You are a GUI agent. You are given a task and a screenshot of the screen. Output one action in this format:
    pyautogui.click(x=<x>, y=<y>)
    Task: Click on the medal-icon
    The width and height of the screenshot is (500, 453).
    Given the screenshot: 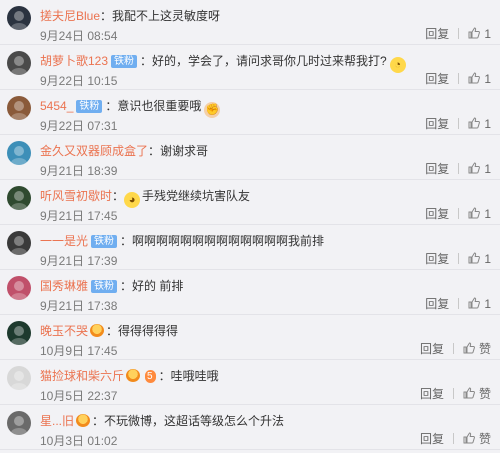 What is the action you would take?
    pyautogui.click(x=83, y=420)
    